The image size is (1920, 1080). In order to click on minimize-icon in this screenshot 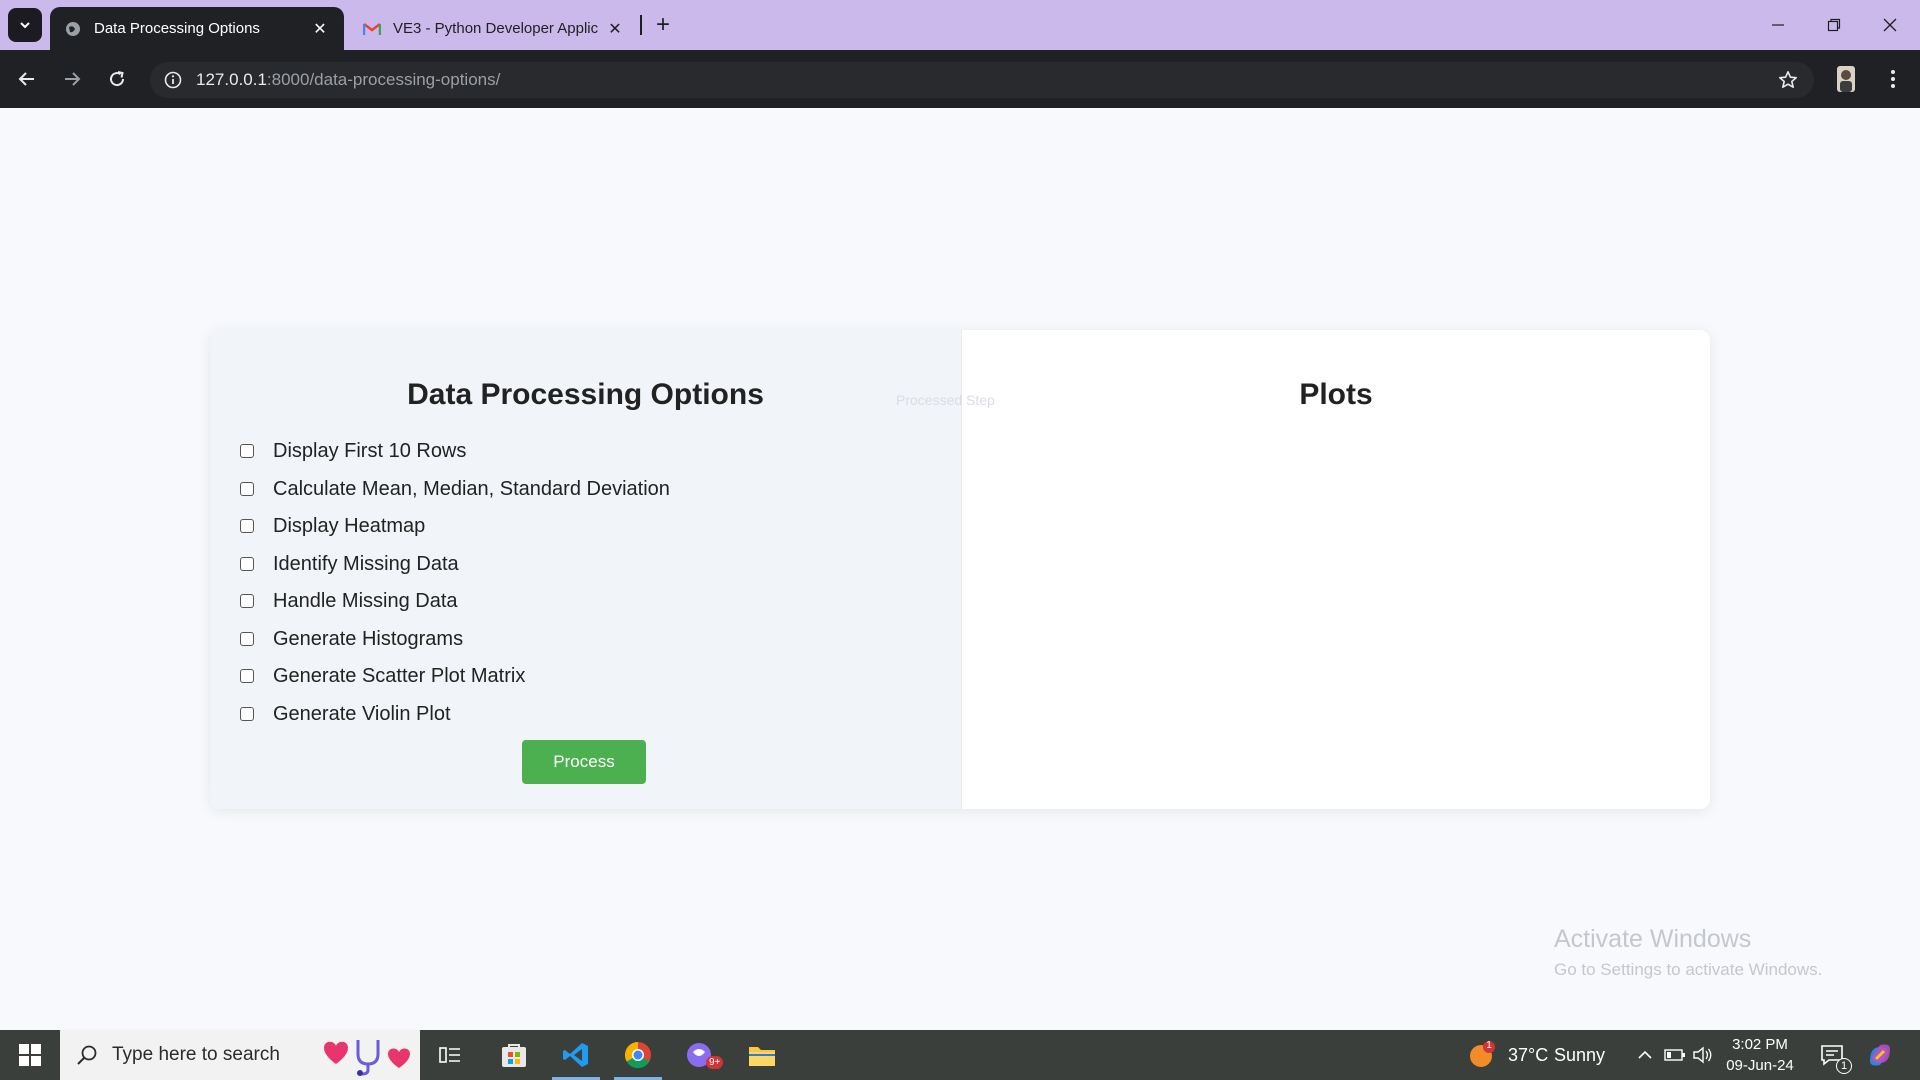, I will do `click(1778, 25)`.